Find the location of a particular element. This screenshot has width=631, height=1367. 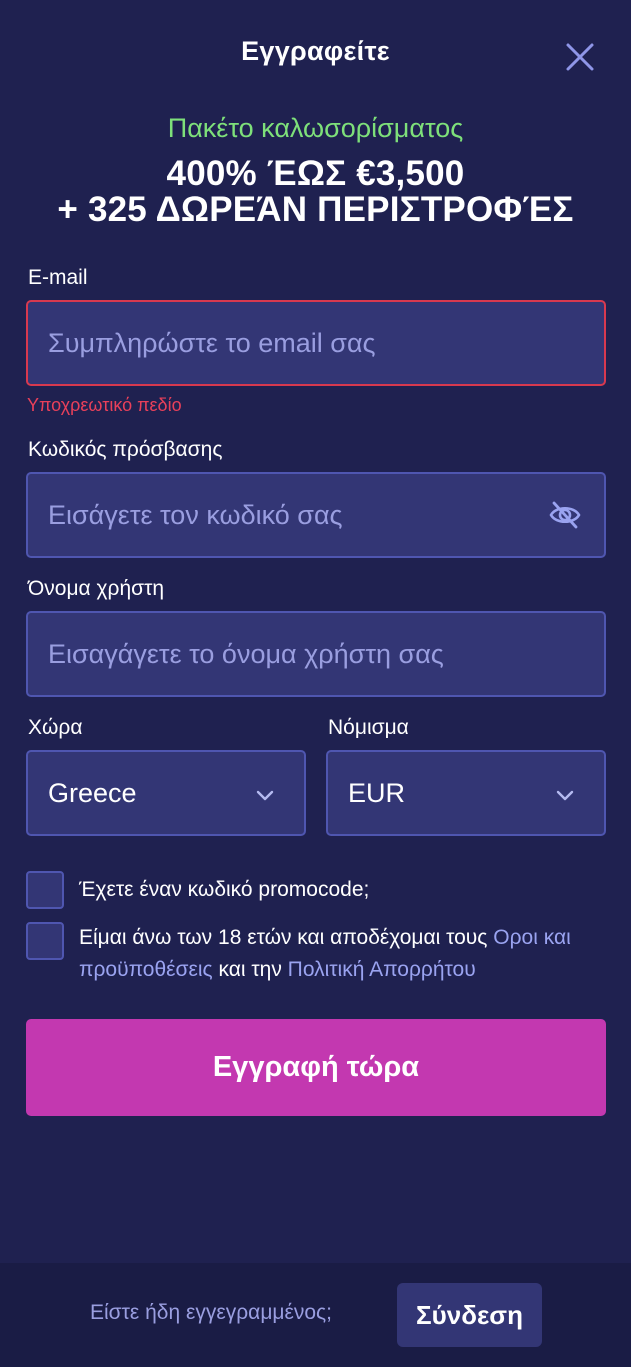

eye-off-icon is located at coordinates (565, 515).